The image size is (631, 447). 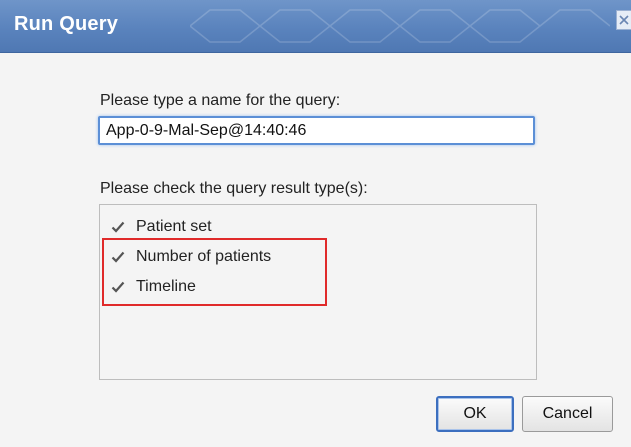 I want to click on result-type-label: Please check the query result type(s):, so click(x=234, y=188).